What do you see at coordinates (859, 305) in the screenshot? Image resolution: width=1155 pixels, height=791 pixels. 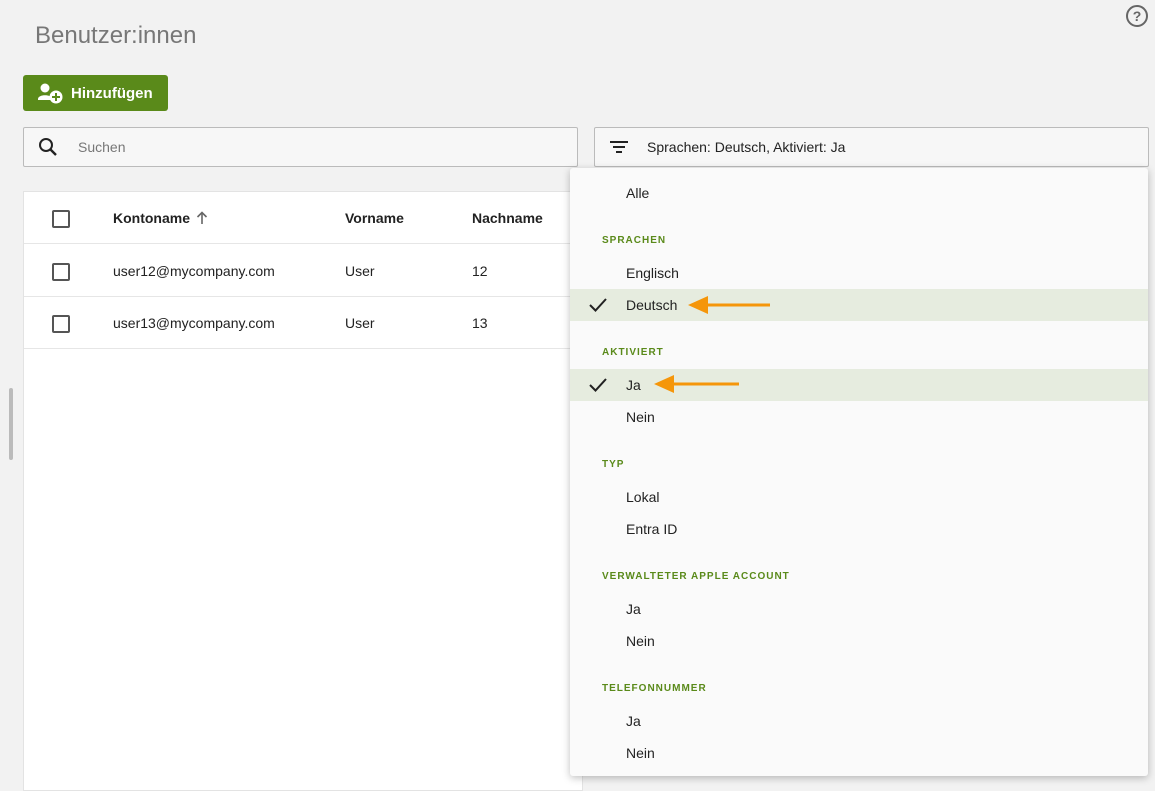 I see `filter-option-german: Deutsch` at bounding box center [859, 305].